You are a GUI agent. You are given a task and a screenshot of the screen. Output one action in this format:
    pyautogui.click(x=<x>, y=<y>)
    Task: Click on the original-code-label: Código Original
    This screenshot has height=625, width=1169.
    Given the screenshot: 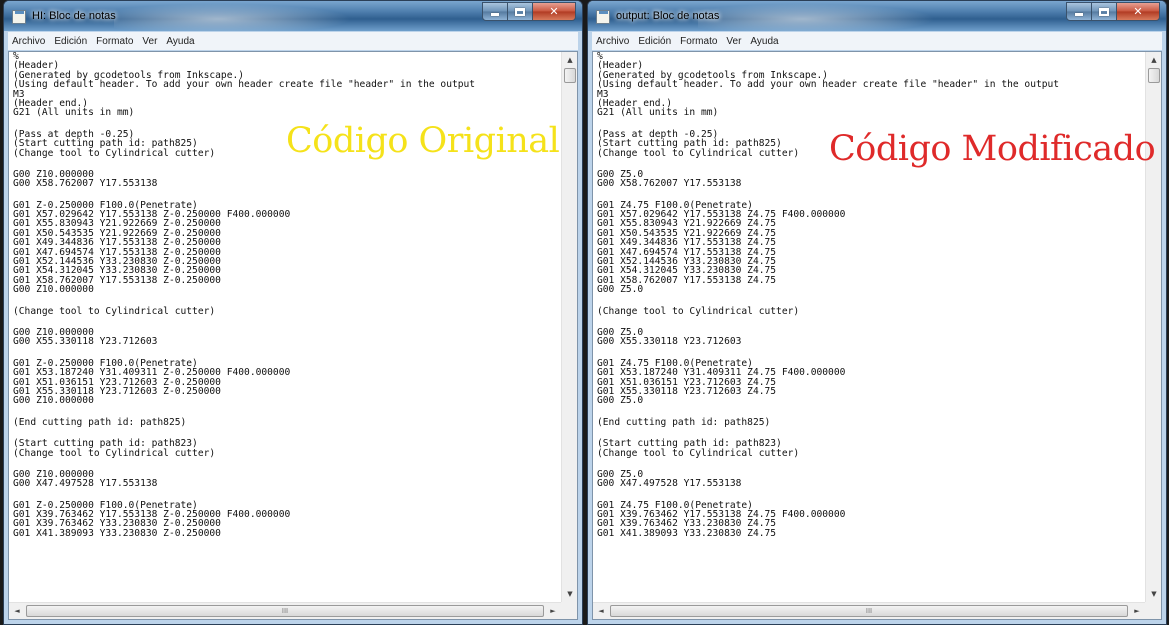 What is the action you would take?
    pyautogui.click(x=423, y=141)
    